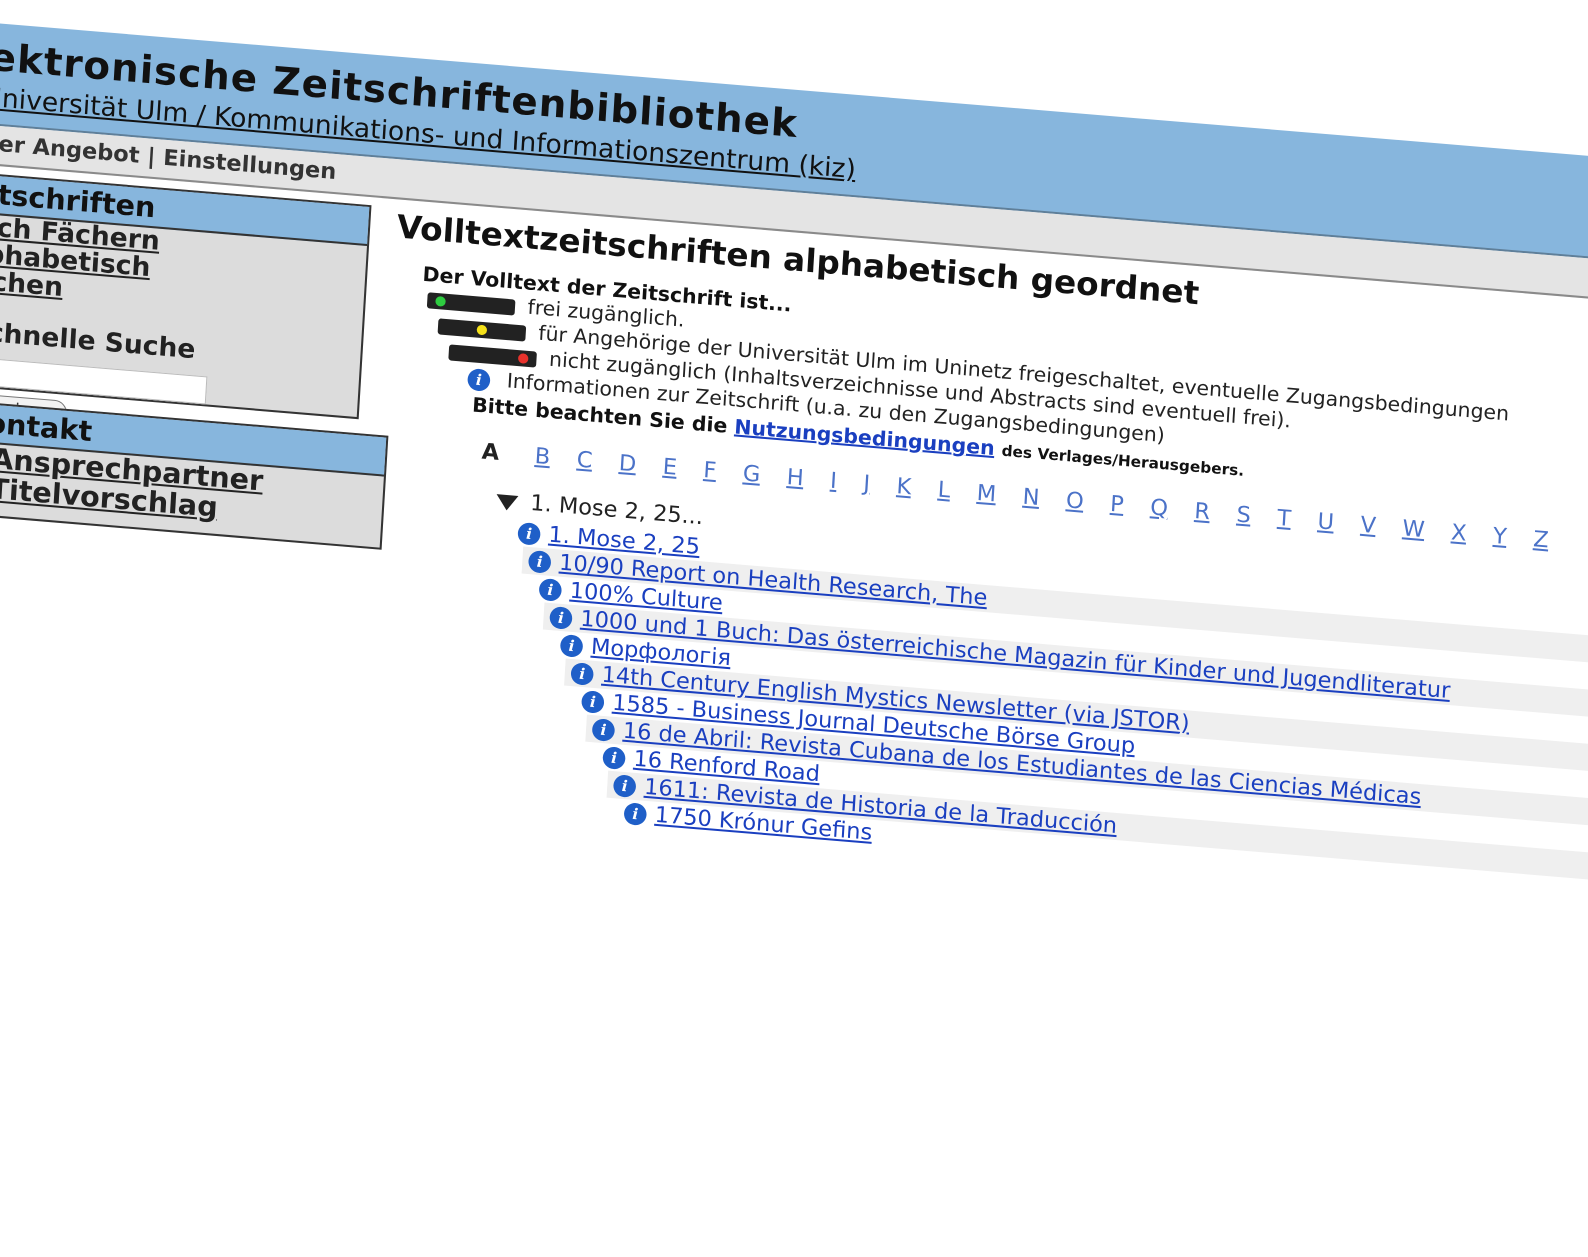  Describe the element at coordinates (1368, 525) in the screenshot. I see `alphabet-letter-v: V` at that location.